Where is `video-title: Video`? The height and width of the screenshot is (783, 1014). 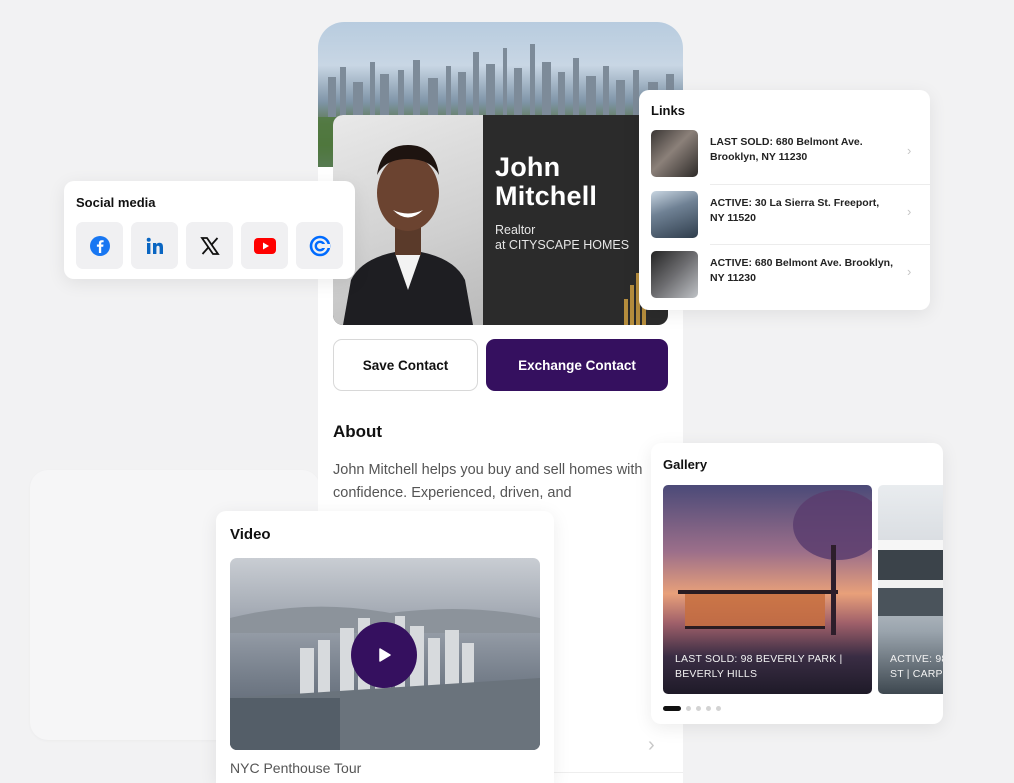
video-title: Video is located at coordinates (250, 534).